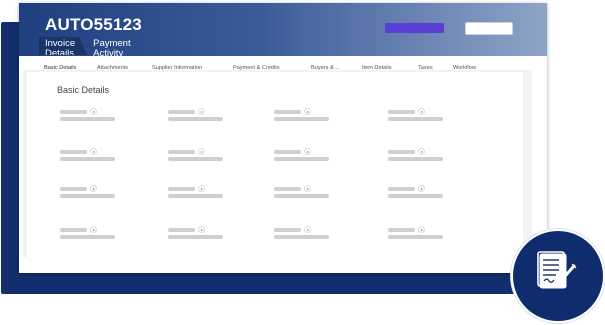 The height and width of the screenshot is (325, 605). Describe the element at coordinates (83, 90) in the screenshot. I see `section-title: Basic Details` at that location.